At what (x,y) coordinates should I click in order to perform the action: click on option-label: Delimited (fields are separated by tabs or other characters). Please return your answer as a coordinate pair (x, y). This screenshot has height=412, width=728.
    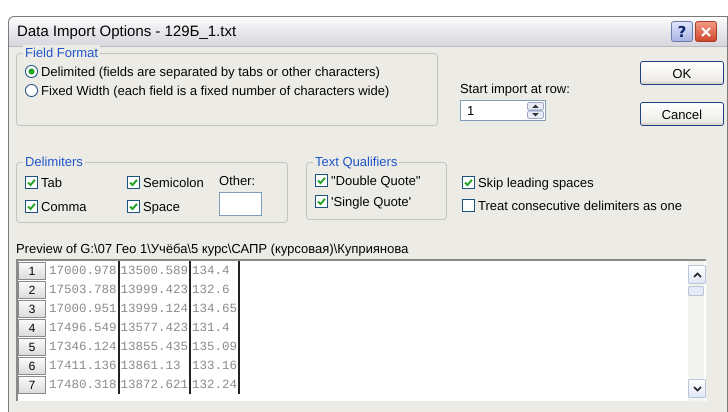
    Looking at the image, I should click on (210, 71).